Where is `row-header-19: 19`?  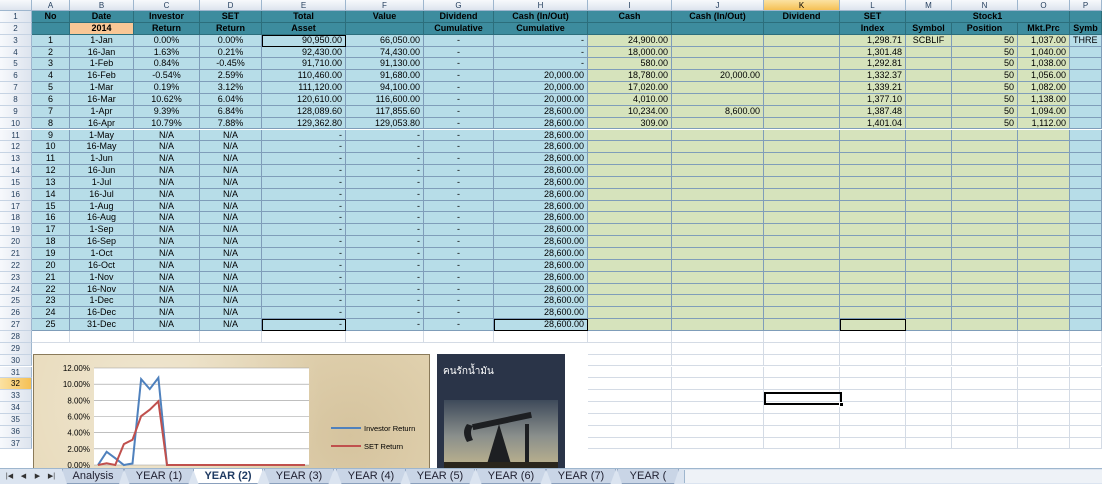 row-header-19: 19 is located at coordinates (16, 230).